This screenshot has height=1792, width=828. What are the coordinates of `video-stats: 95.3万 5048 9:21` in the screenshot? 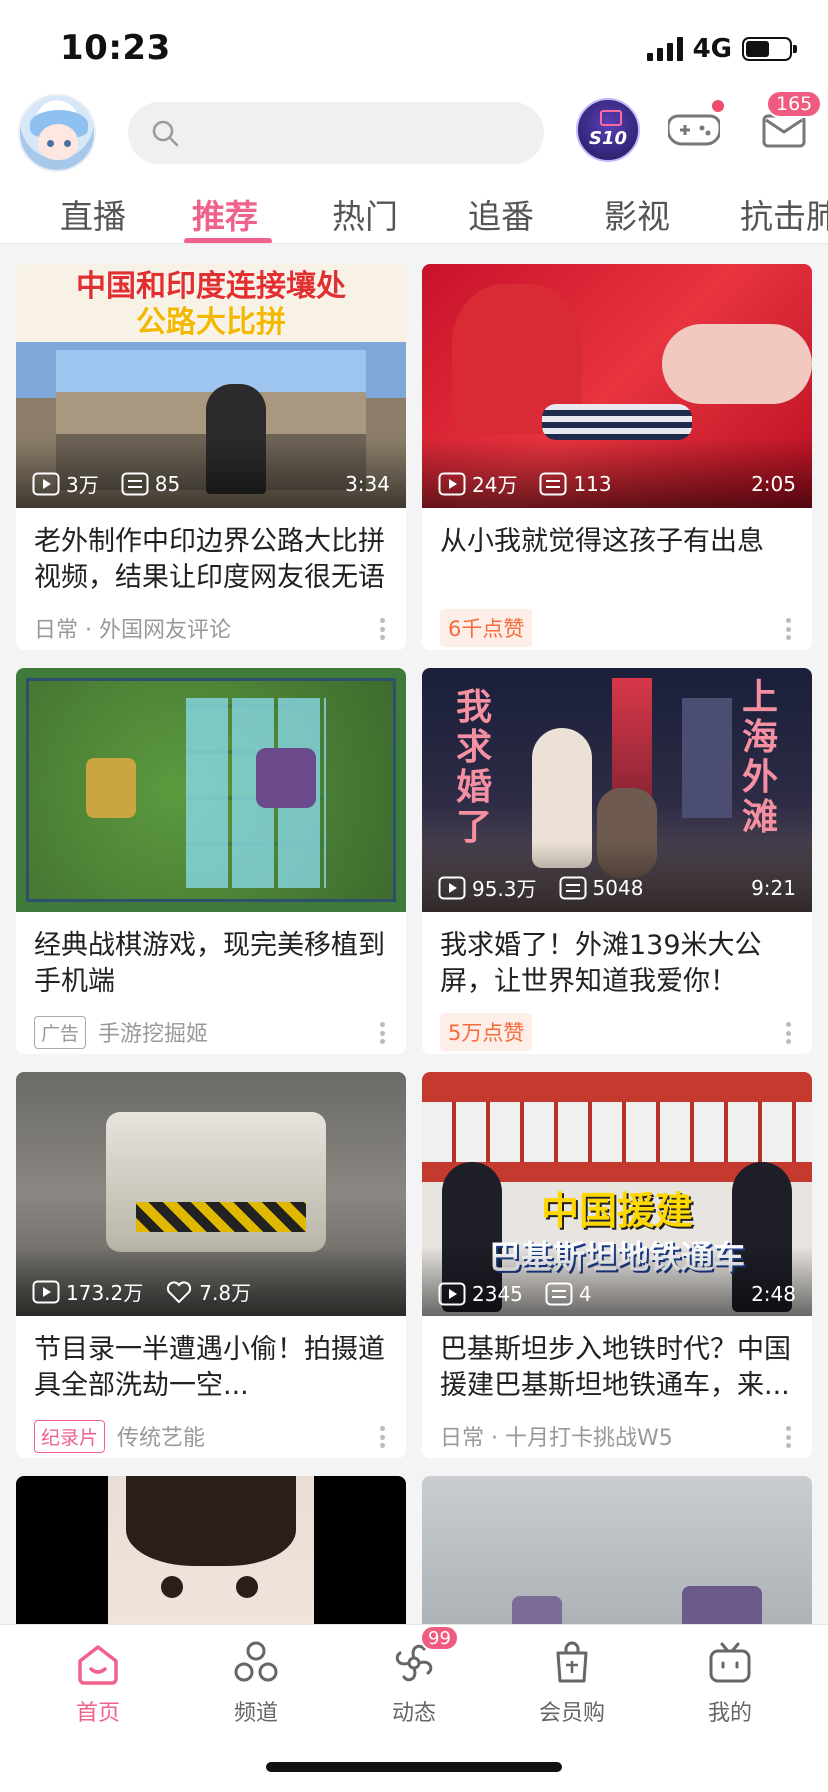 It's located at (617, 887).